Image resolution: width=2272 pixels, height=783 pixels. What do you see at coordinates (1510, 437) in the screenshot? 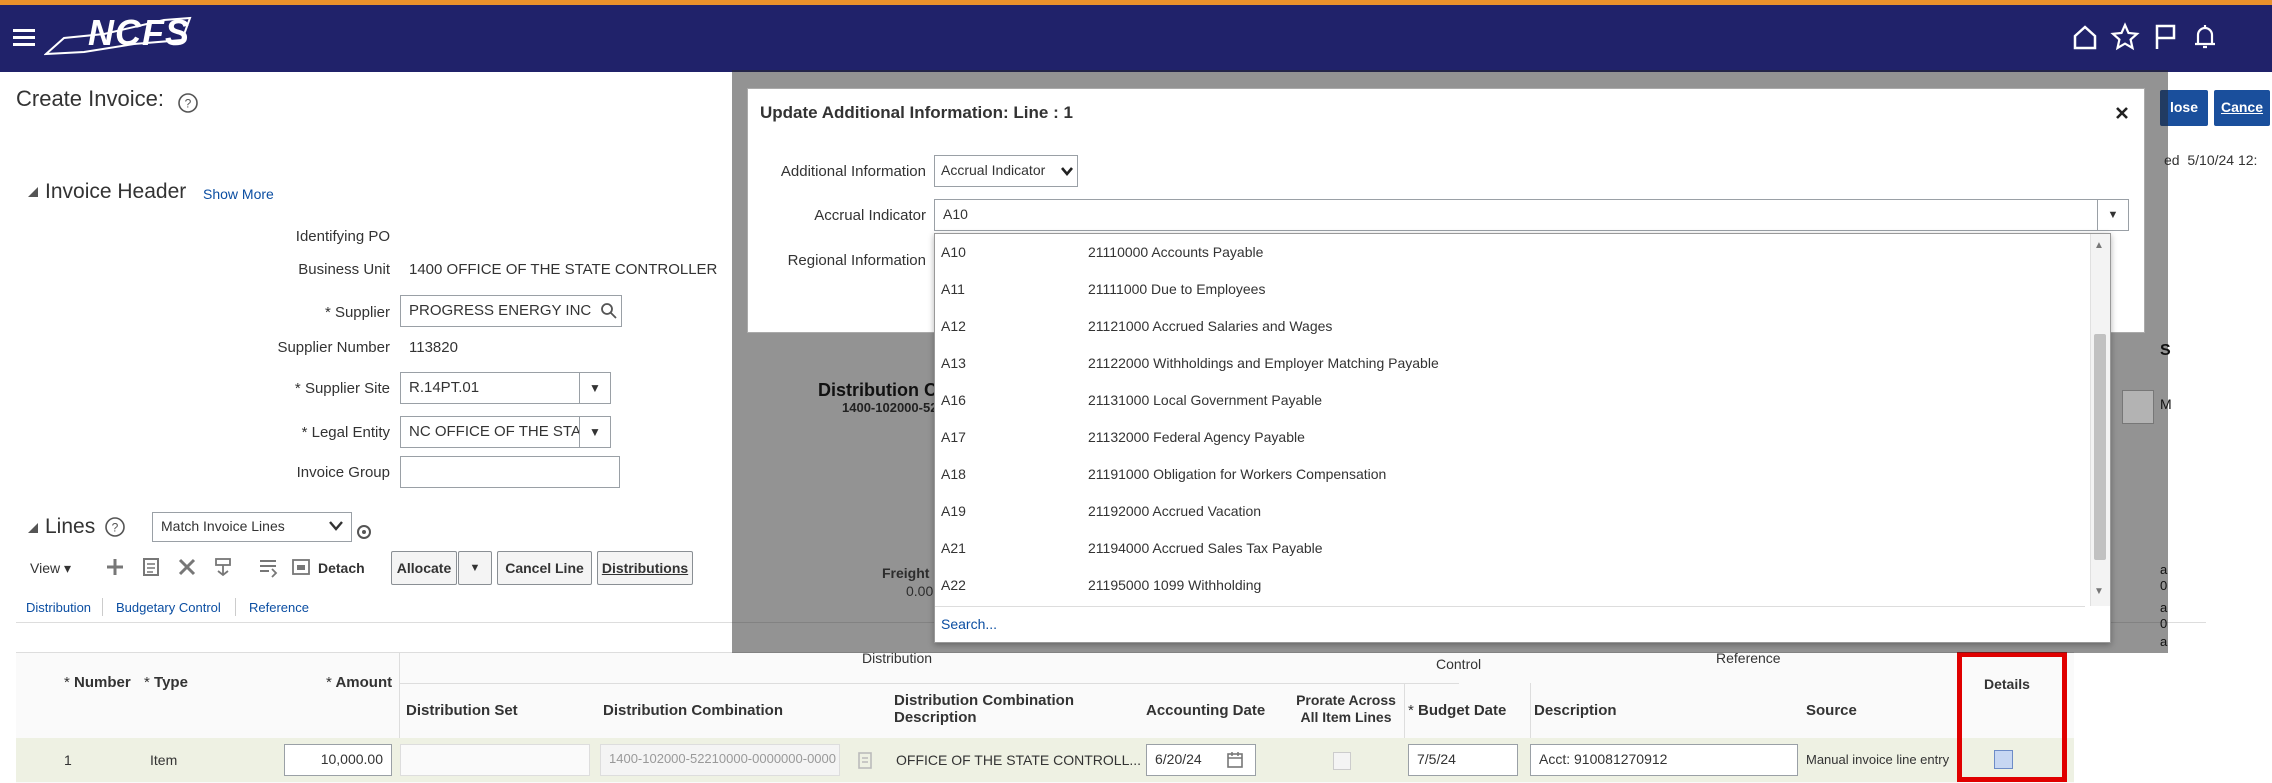
I see `list-item: A17 21132000 Federal Agency Payable` at bounding box center [1510, 437].